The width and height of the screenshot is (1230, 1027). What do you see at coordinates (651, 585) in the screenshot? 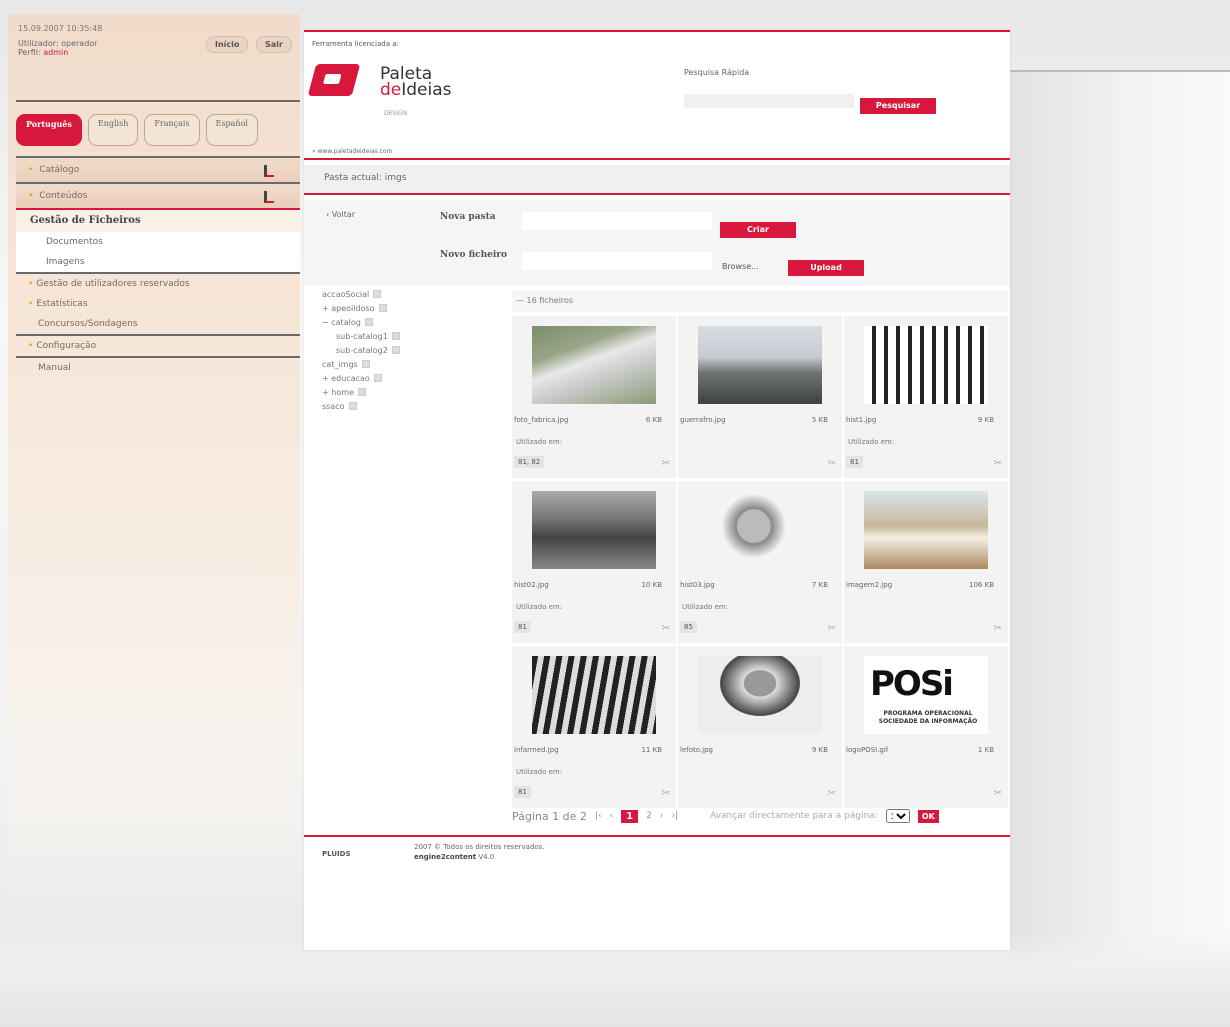
I see `file-size: 10 KB` at bounding box center [651, 585].